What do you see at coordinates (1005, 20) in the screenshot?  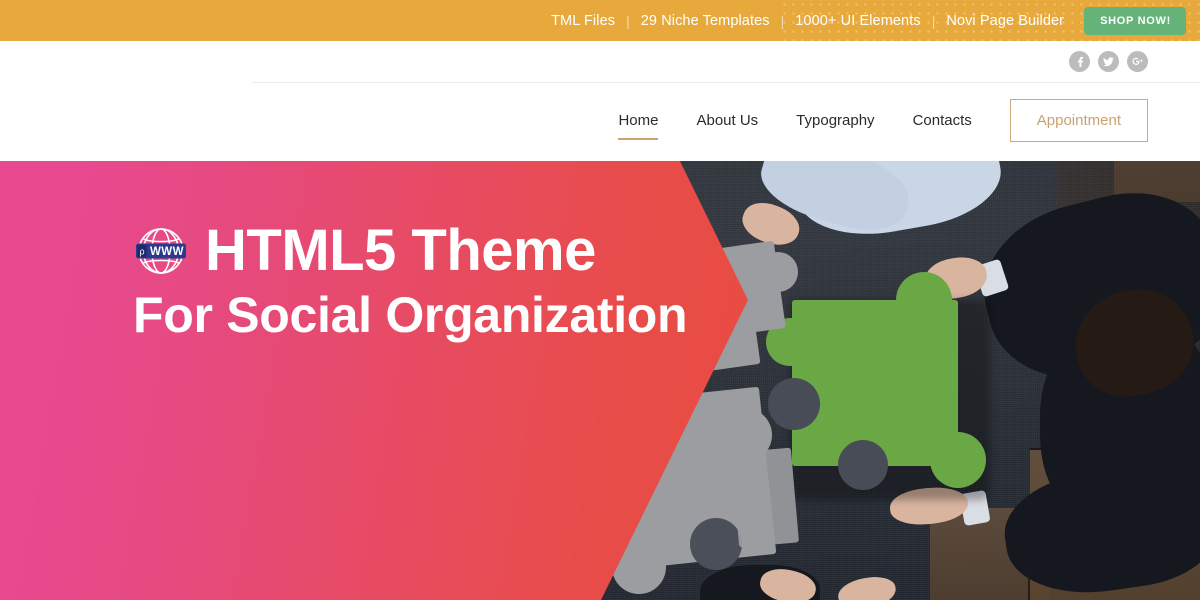 I see `promo-item-page-builder: Novi Page Builder` at bounding box center [1005, 20].